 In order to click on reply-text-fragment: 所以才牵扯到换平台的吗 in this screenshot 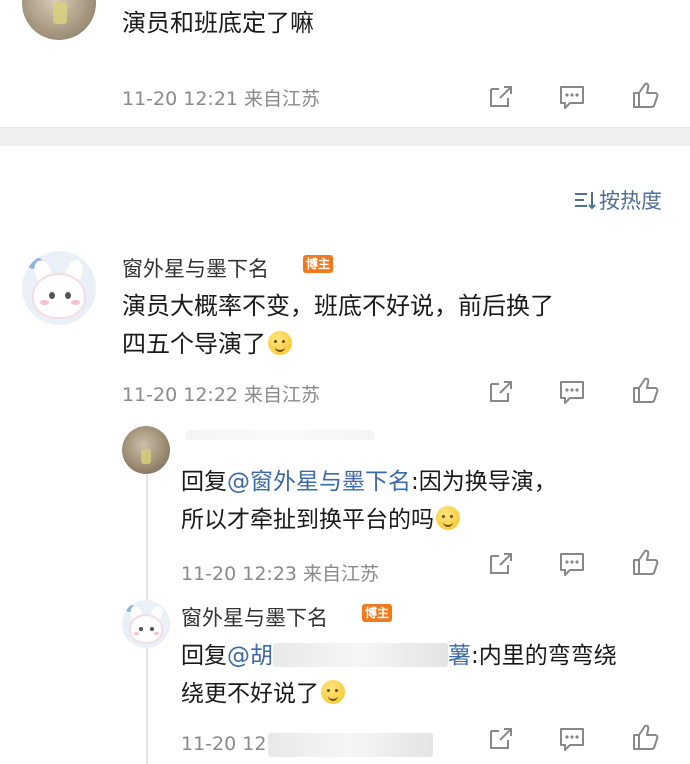, I will do `click(307, 520)`.